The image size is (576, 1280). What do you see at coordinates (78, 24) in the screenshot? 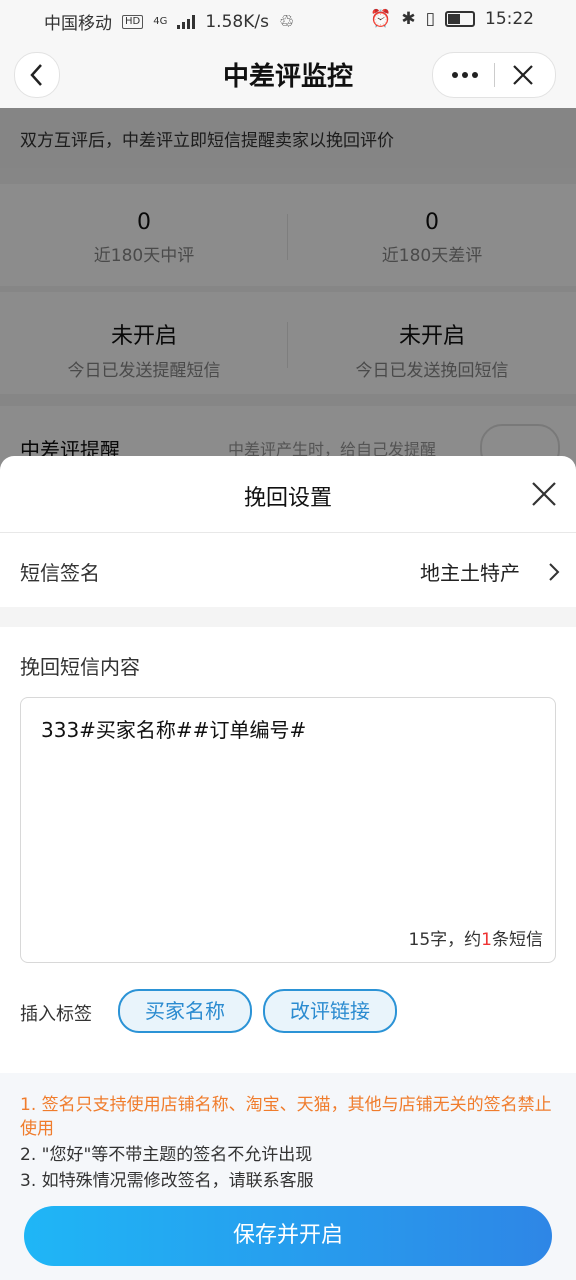
I see `carrier-label: 中国移动` at bounding box center [78, 24].